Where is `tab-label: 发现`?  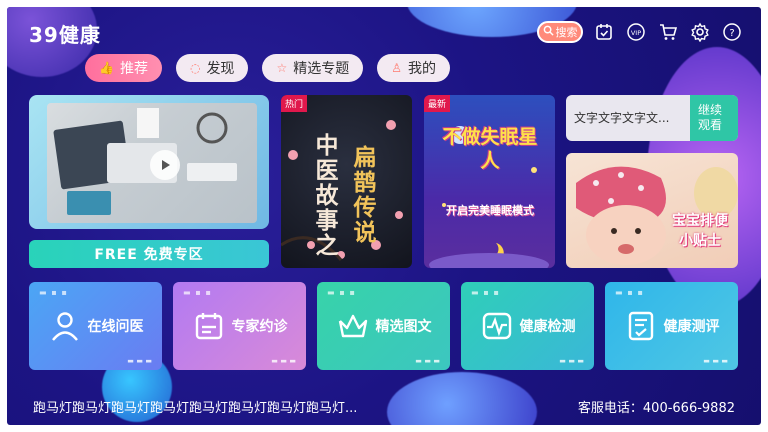 tab-label: 发现 is located at coordinates (220, 69).